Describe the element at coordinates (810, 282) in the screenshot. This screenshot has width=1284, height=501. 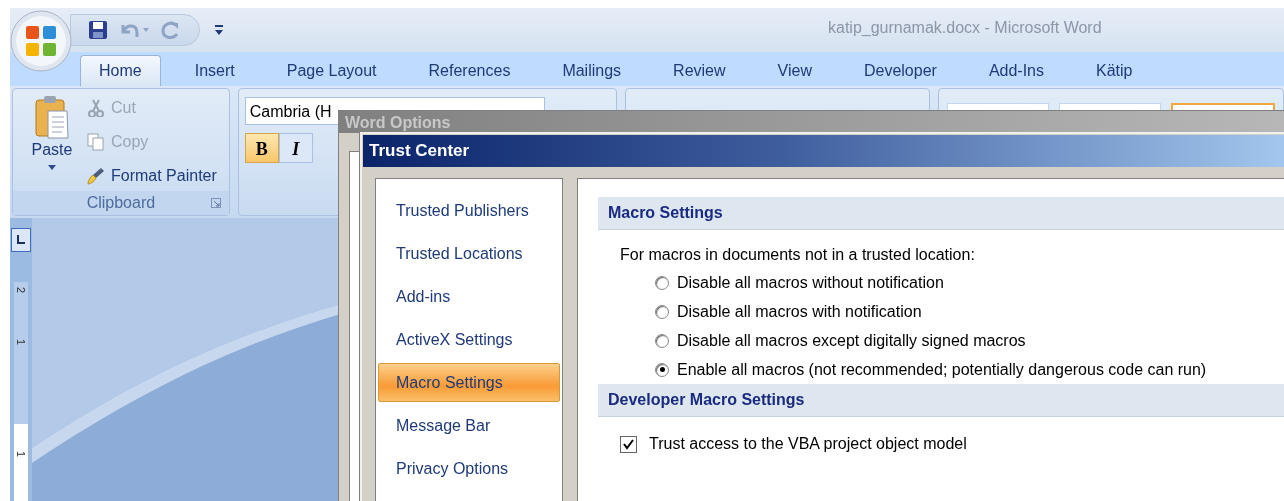
I see `option-label: Disable all macros without notification` at that location.